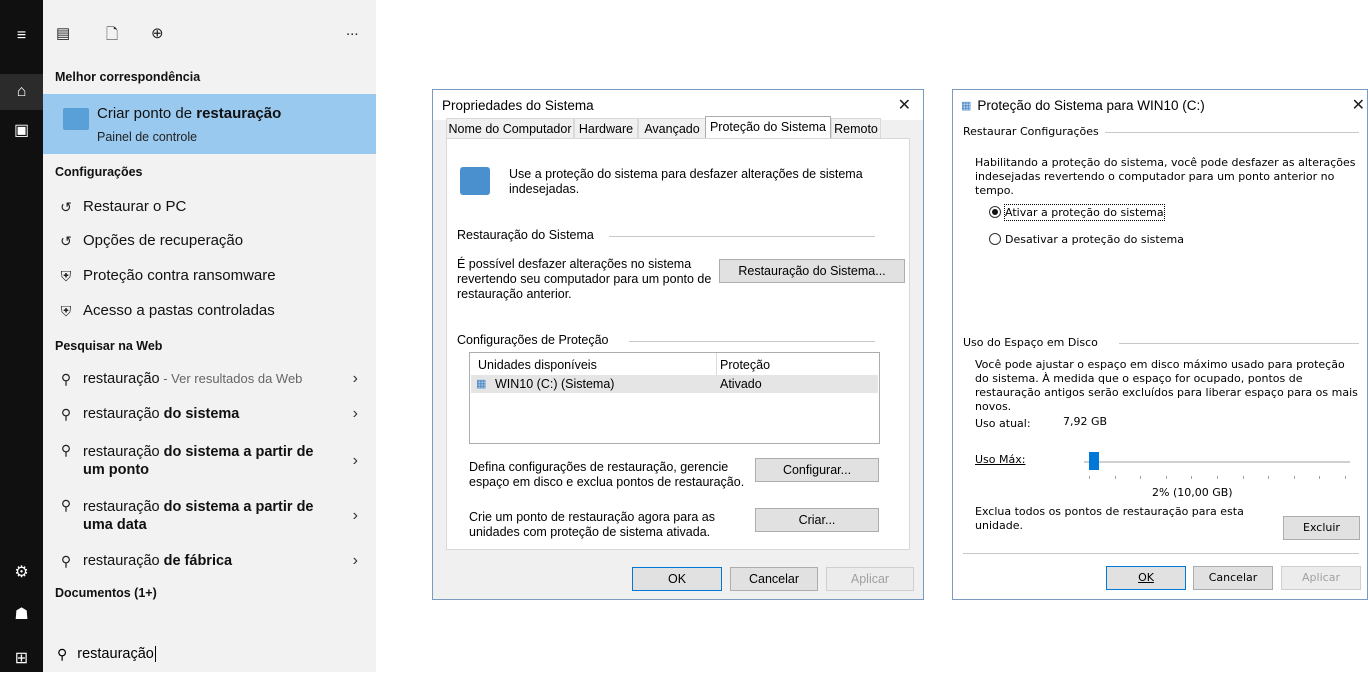 This screenshot has height=676, width=1368. I want to click on radio-disable-label: Desativar a proteção do sistema, so click(1094, 239).